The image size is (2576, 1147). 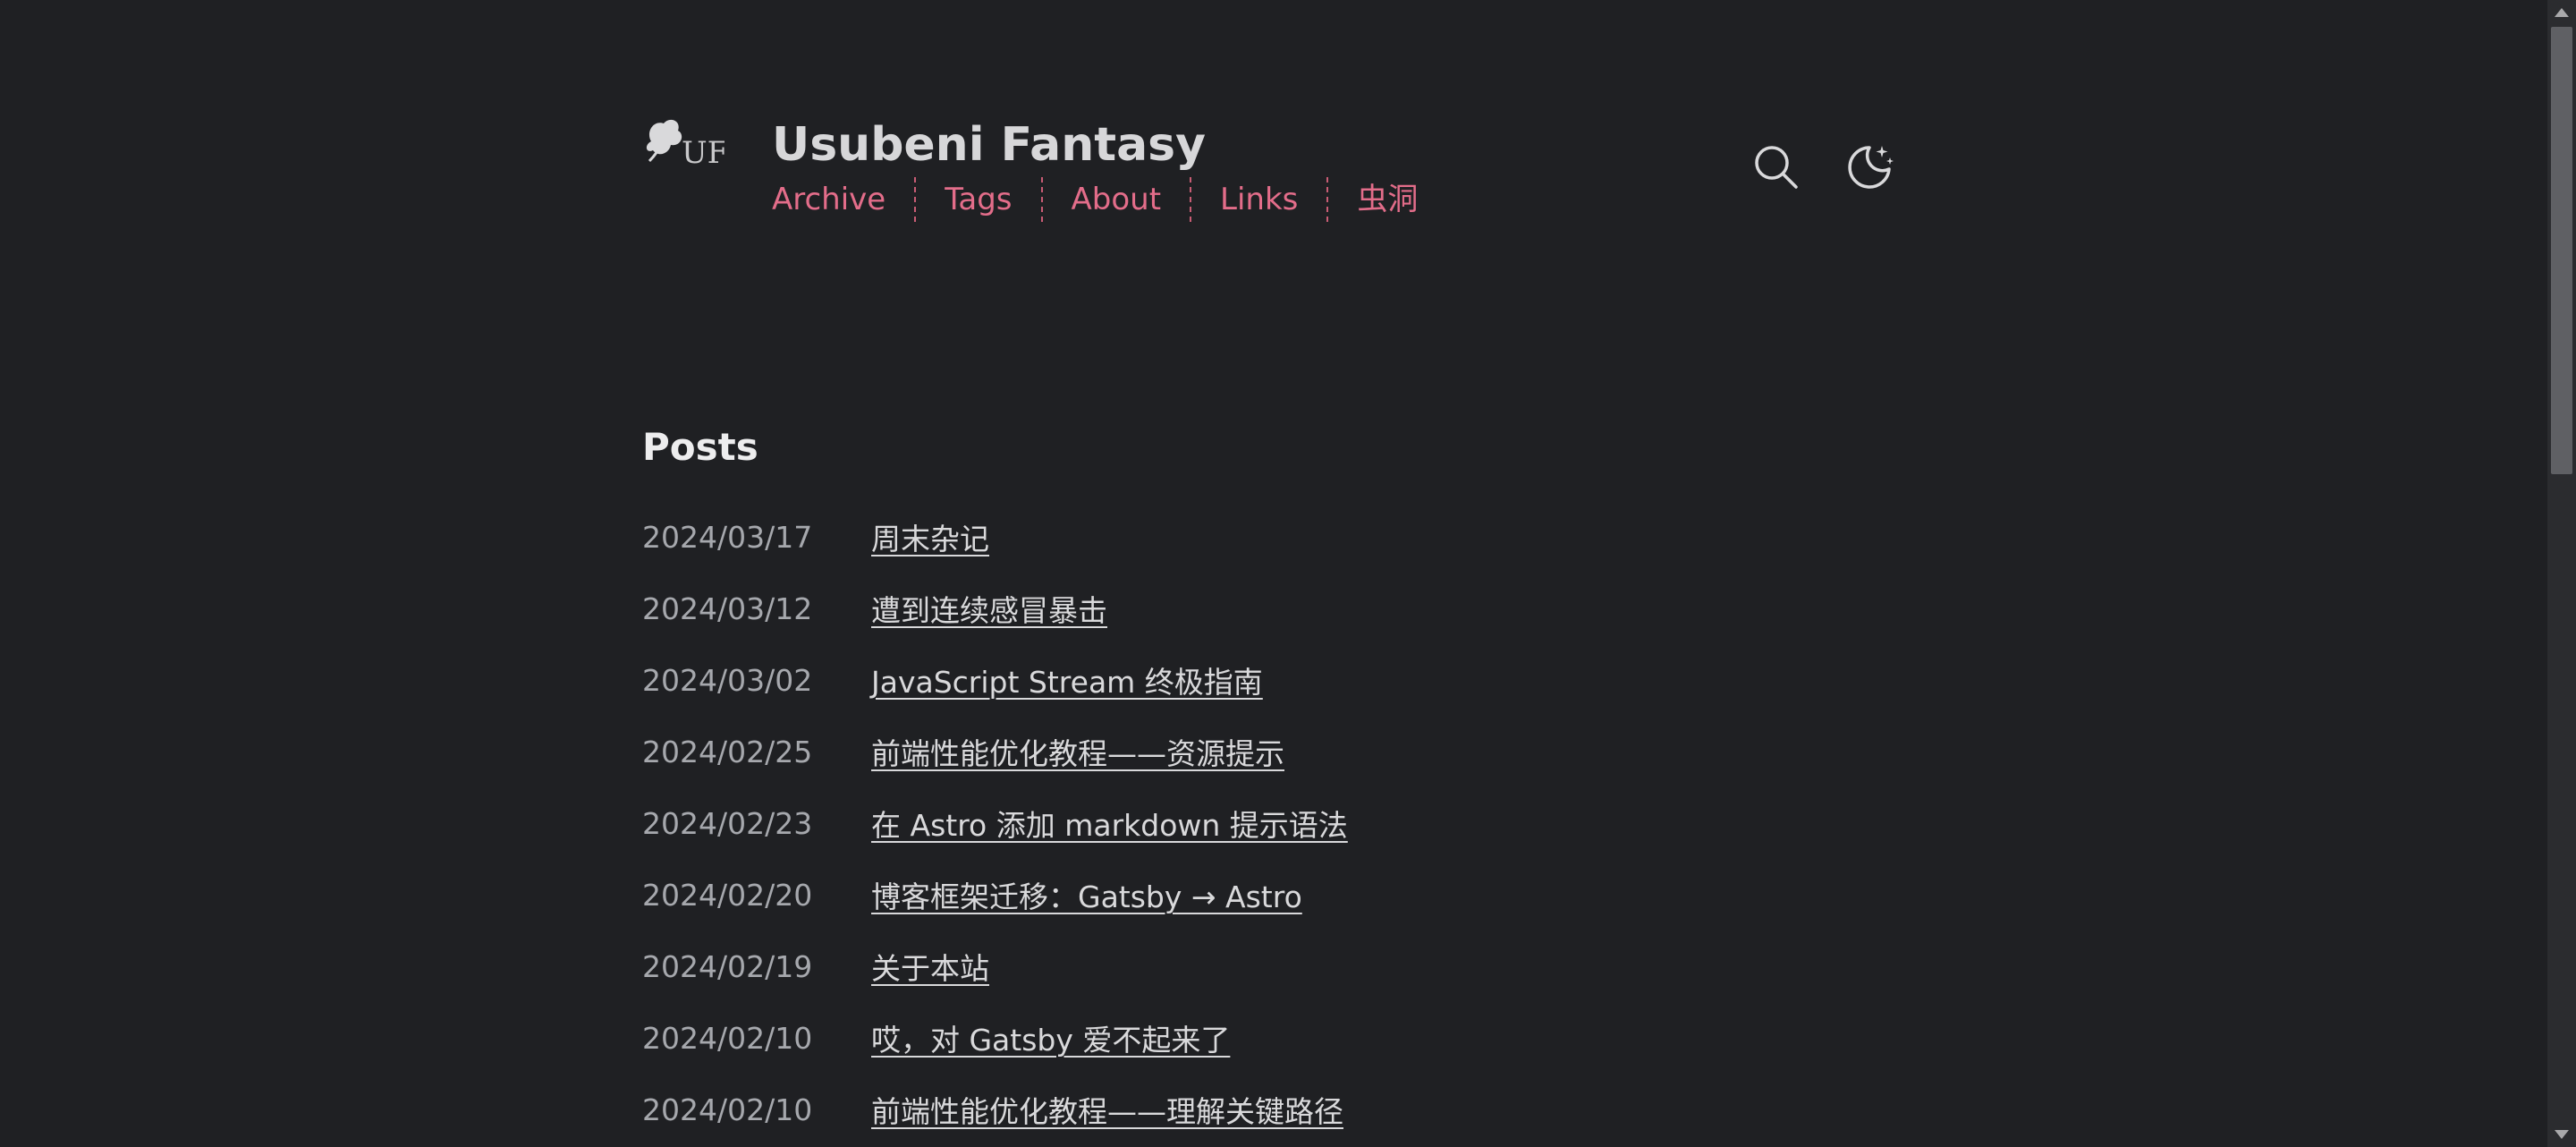 I want to click on scroll-up-button, so click(x=2561, y=12).